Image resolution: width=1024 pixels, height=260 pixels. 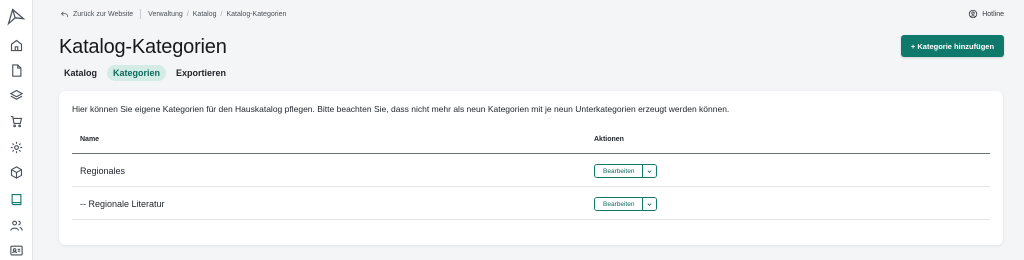 I want to click on settings-icon, so click(x=16, y=147).